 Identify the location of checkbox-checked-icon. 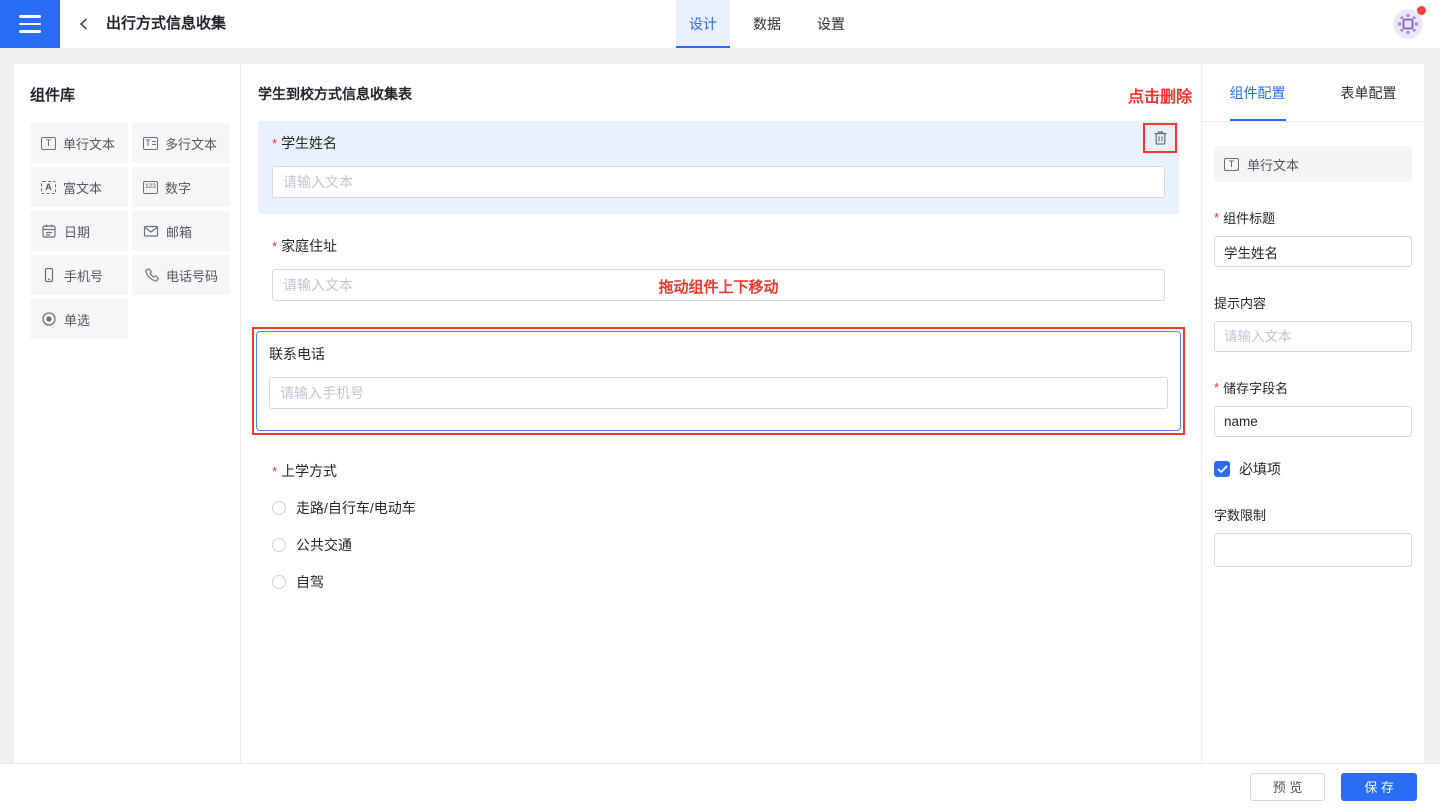
(1222, 469).